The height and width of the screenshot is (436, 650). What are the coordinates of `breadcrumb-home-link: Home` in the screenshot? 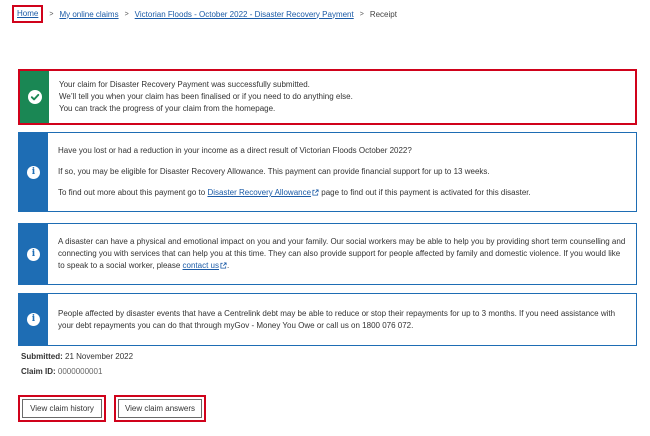 It's located at (27, 13).